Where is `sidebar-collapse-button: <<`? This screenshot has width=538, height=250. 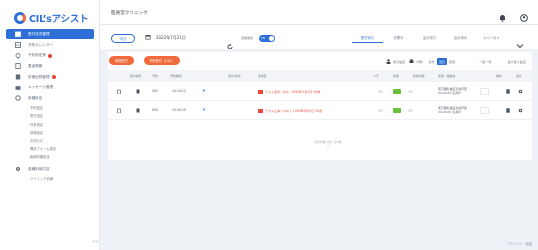 sidebar-collapse-button: << is located at coordinates (95, 241).